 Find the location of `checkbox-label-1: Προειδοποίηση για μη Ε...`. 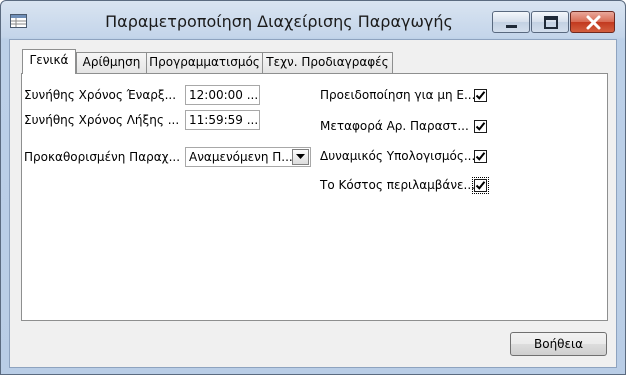

checkbox-label-1: Προειδοποίηση για μη Ε... is located at coordinates (398, 95).